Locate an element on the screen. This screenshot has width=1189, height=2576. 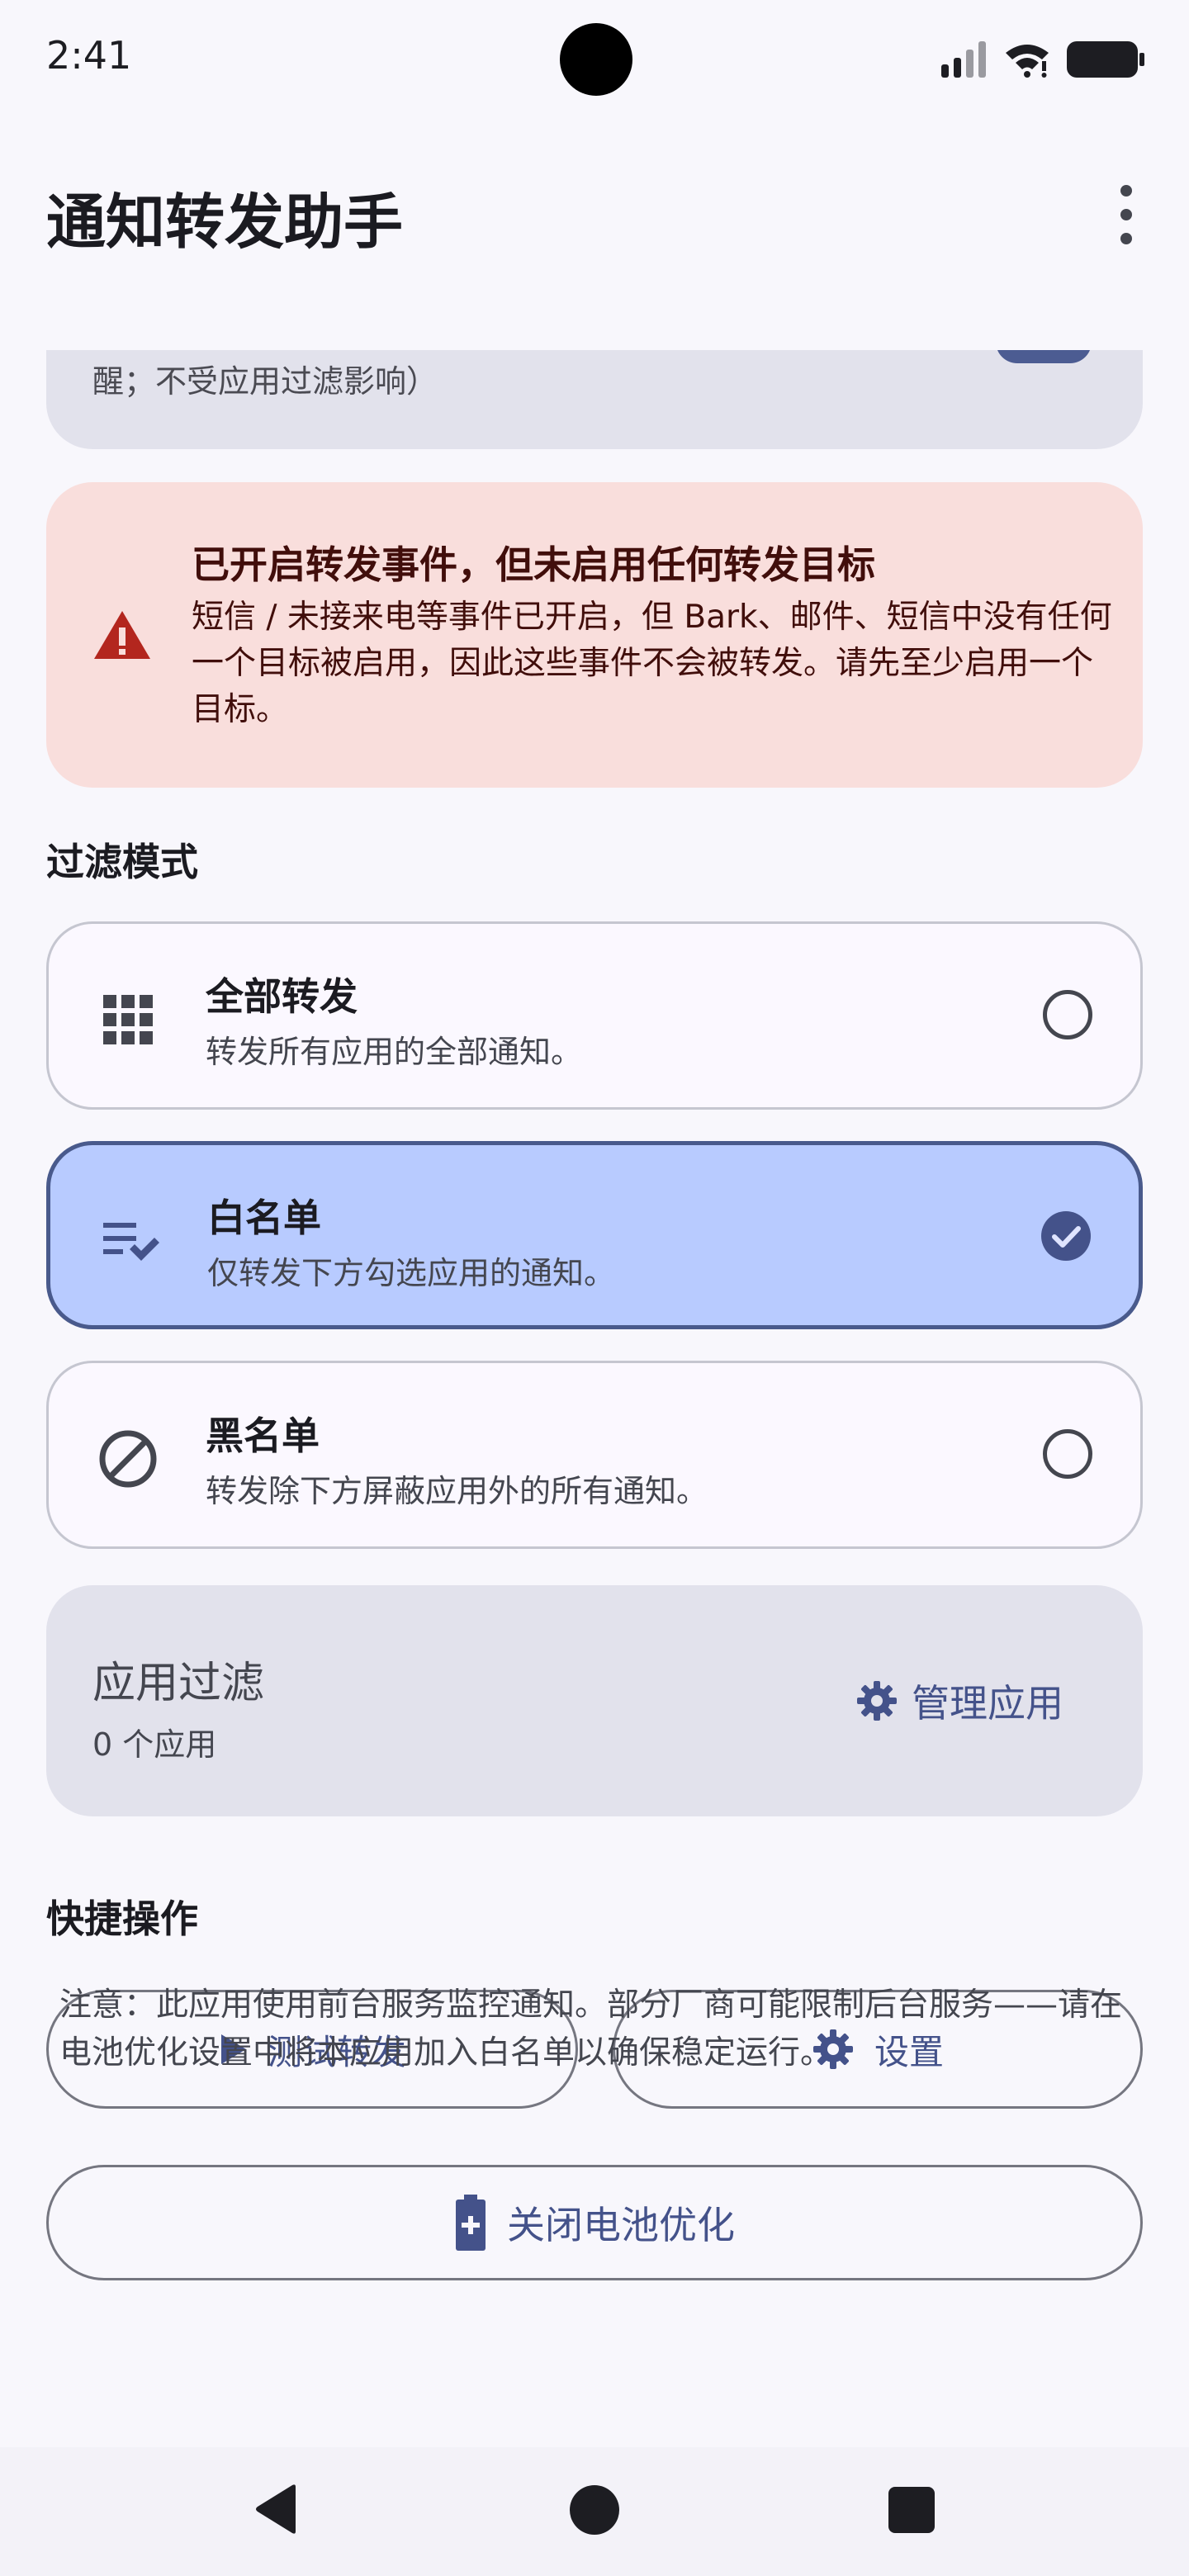
filter-option-subtitle: 仅转发下方勾选应用的通知。 is located at coordinates (411, 1273).